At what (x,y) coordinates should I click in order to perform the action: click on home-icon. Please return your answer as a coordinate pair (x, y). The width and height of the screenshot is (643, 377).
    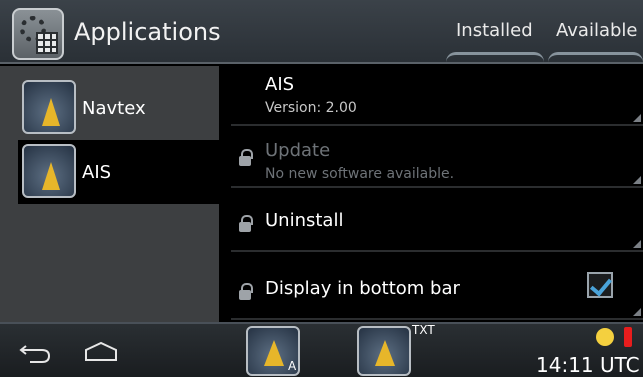
    Looking at the image, I should click on (101, 352).